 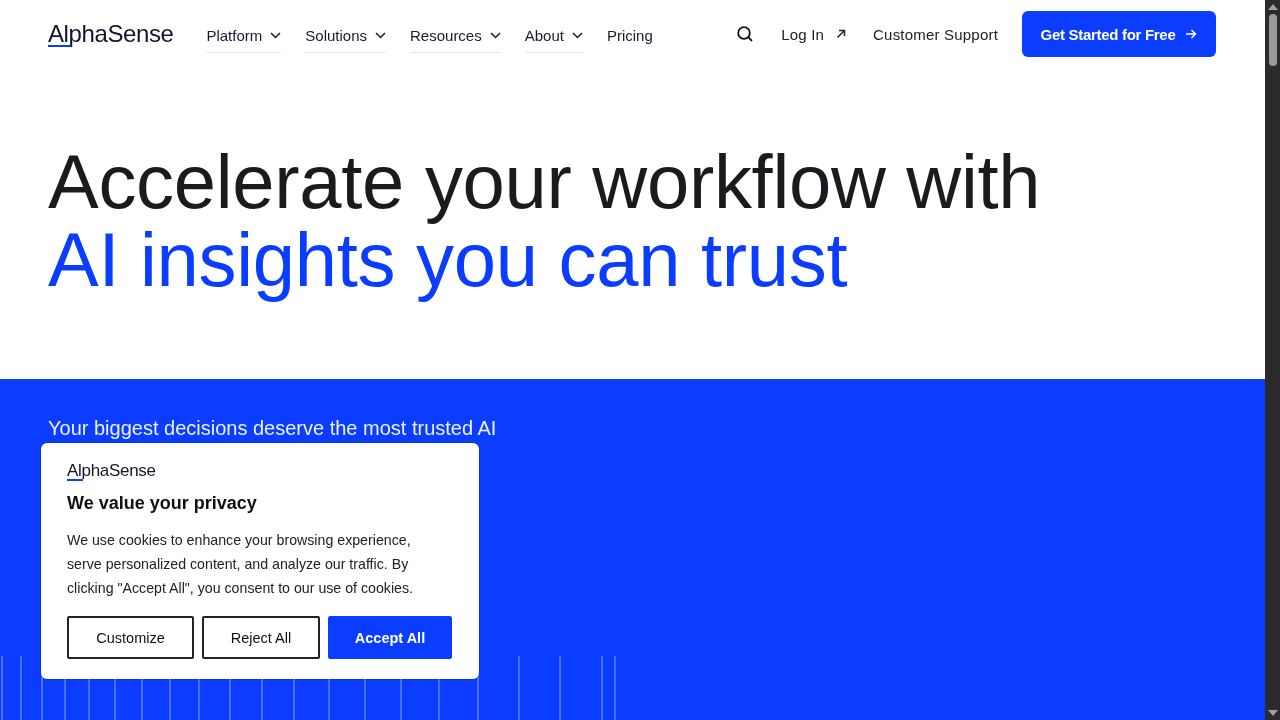 What do you see at coordinates (814, 34) in the screenshot?
I see `login-link: Log In` at bounding box center [814, 34].